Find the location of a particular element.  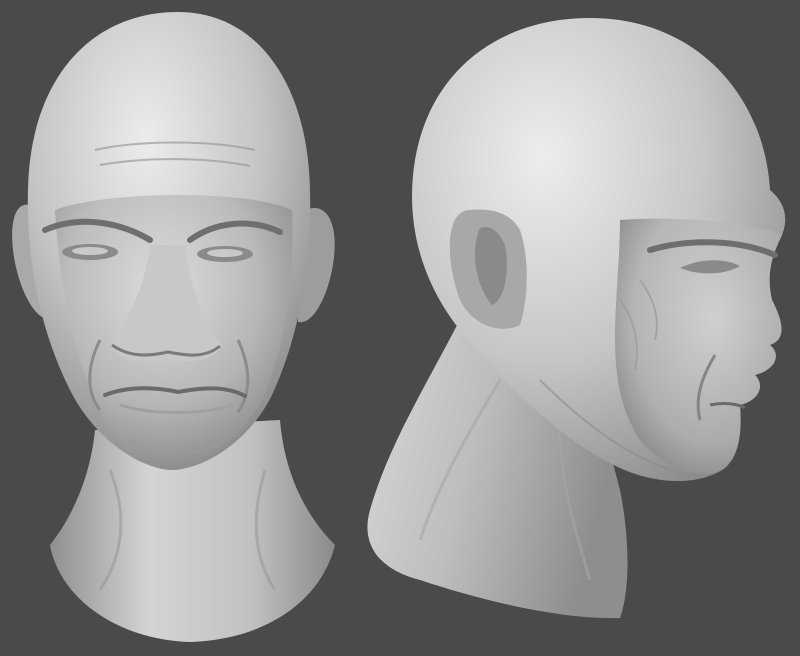

profile-face-plane is located at coordinates (698, 346).